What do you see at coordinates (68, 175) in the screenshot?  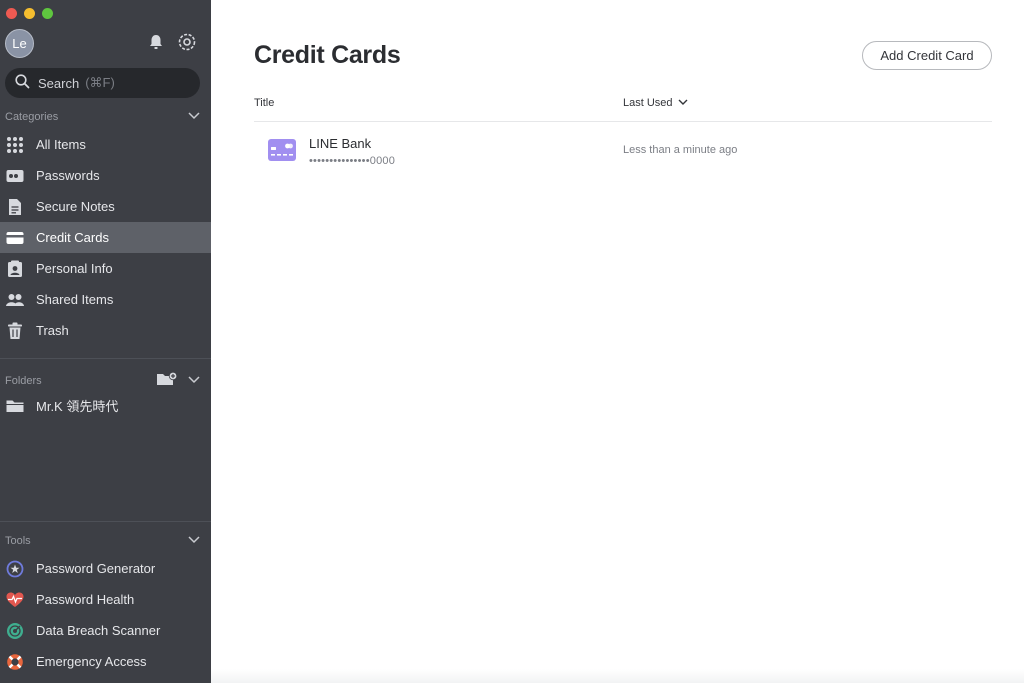 I see `sidebar-item-label: Passwords` at bounding box center [68, 175].